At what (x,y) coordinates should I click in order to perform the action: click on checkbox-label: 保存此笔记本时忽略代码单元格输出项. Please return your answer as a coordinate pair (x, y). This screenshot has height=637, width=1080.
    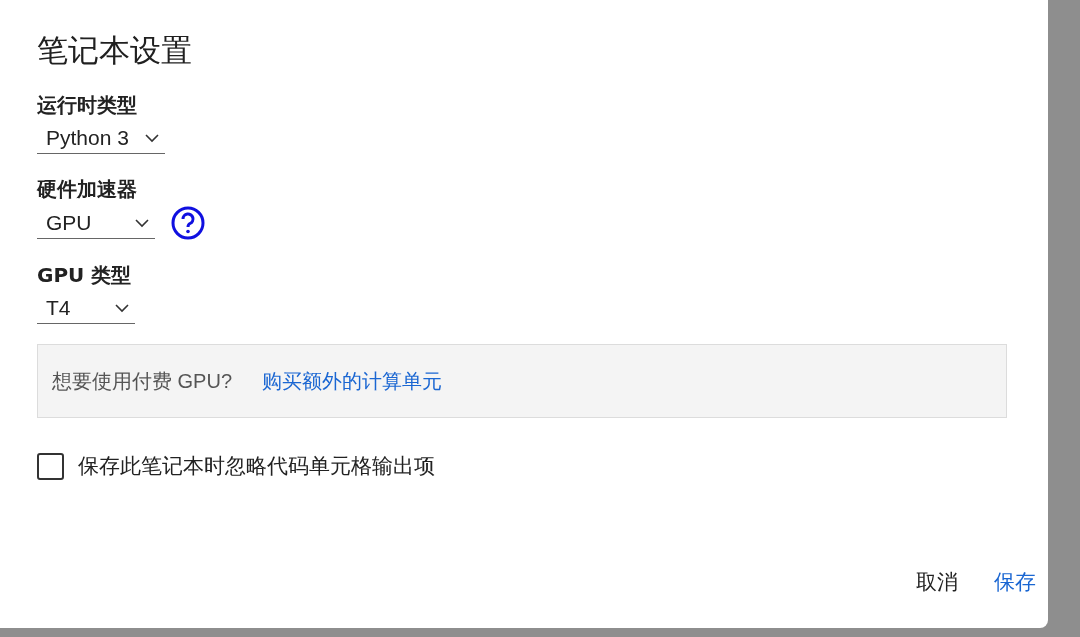
    Looking at the image, I should click on (256, 466).